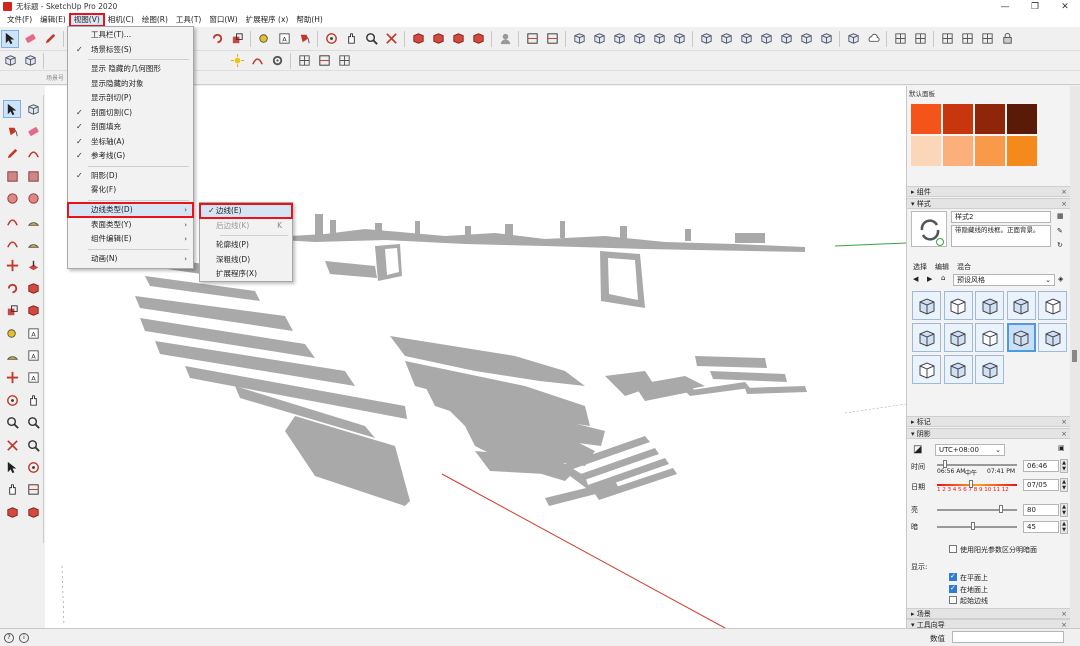  What do you see at coordinates (33, 199) in the screenshot?
I see `polygon-tool-button` at bounding box center [33, 199].